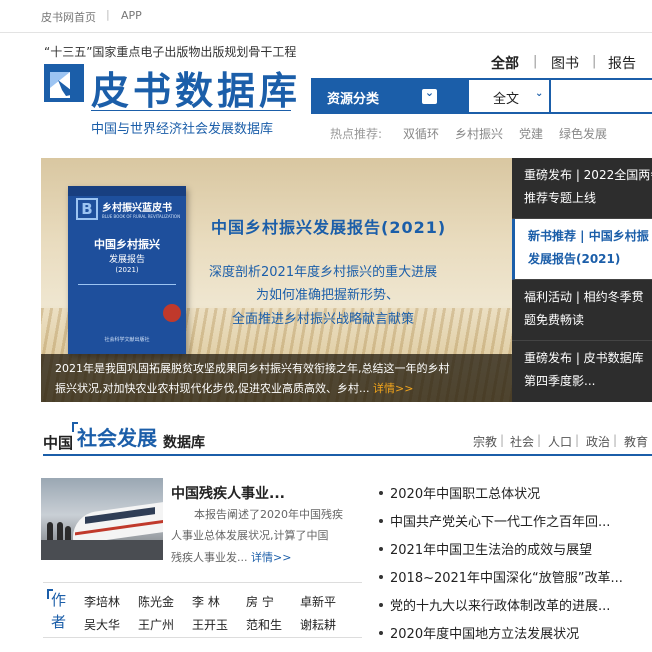  What do you see at coordinates (141, 216) in the screenshot?
I see `book-series-en: BLUE BOOK OF RURAL REVITALIZATION` at bounding box center [141, 216].